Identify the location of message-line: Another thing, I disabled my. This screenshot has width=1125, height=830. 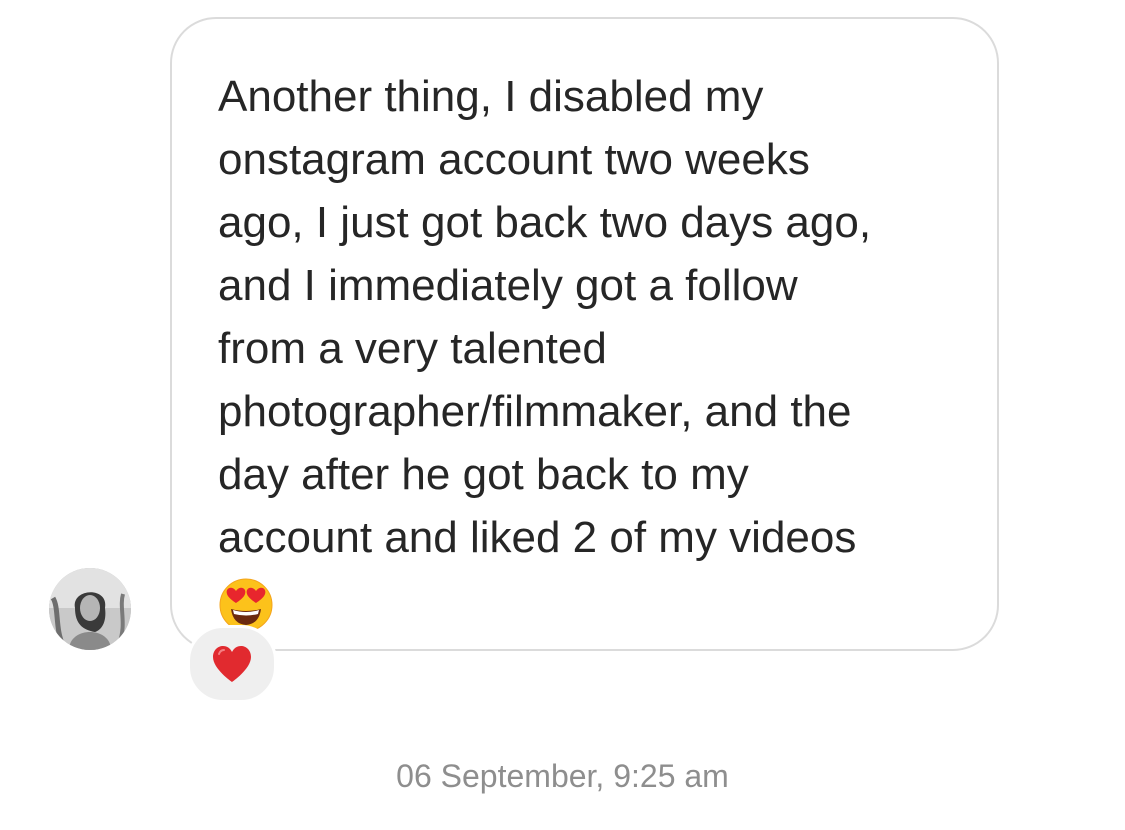
(491, 96).